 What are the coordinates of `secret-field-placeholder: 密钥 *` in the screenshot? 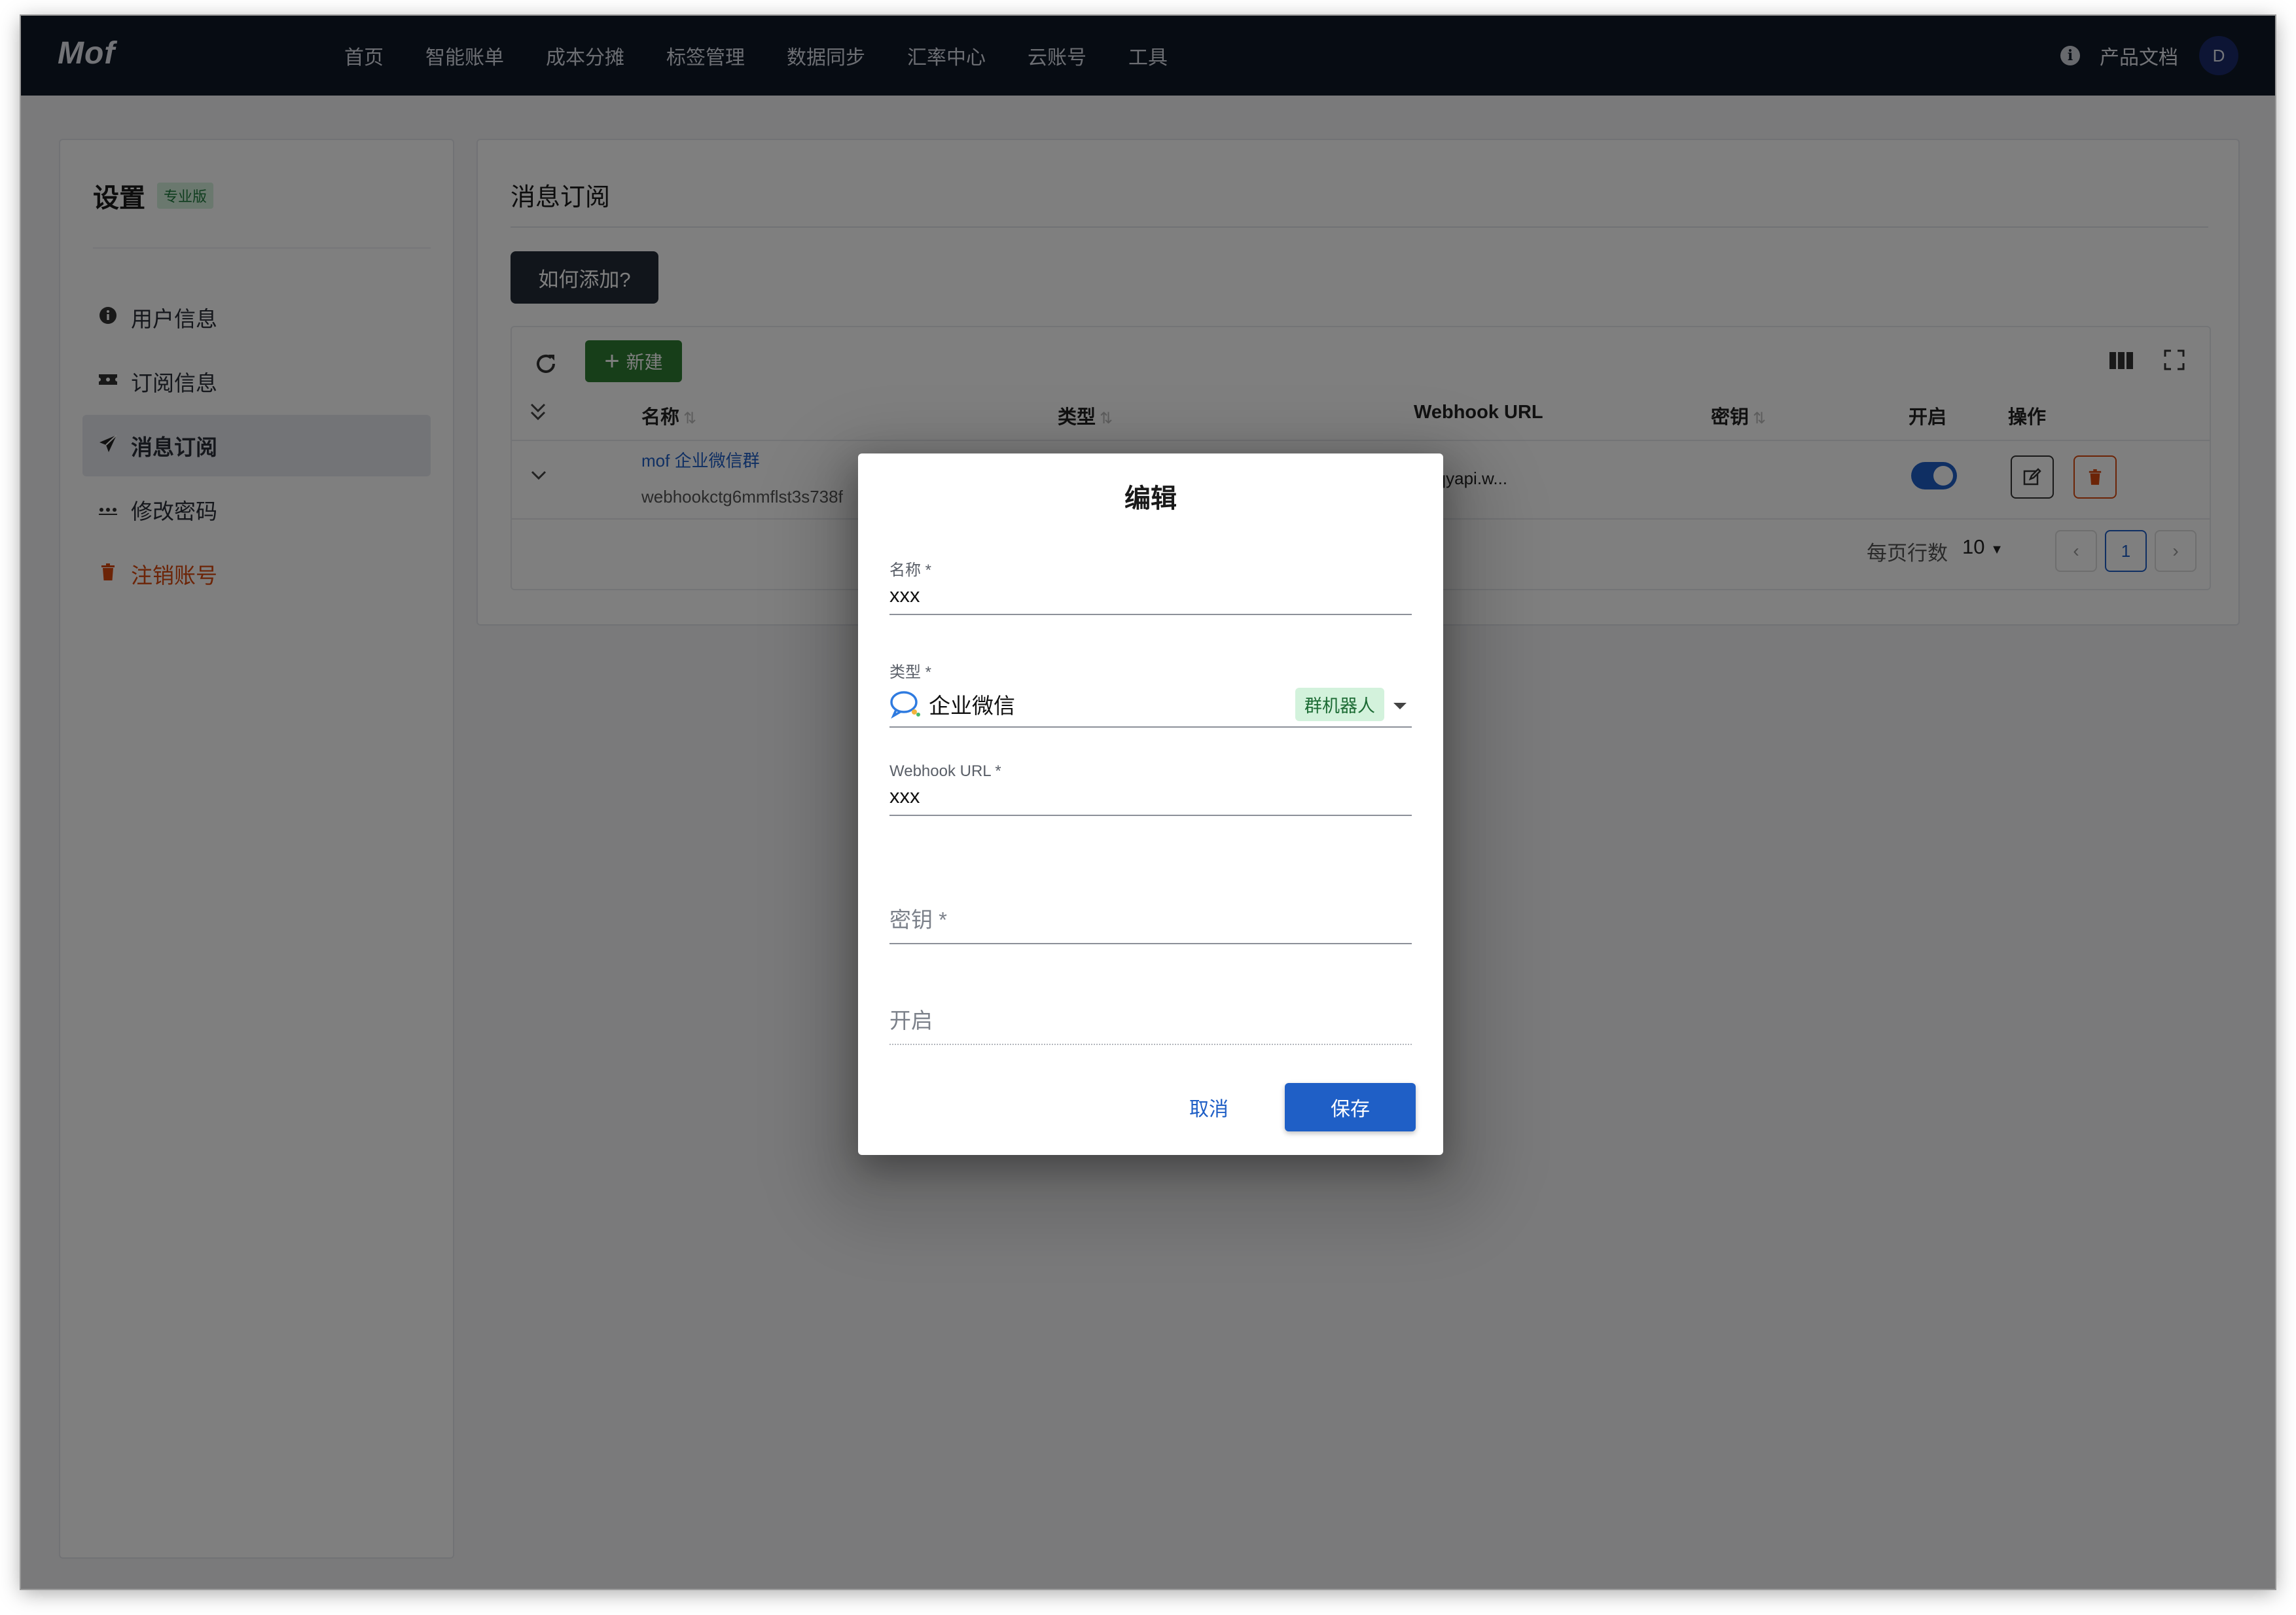 It's located at (1150, 918).